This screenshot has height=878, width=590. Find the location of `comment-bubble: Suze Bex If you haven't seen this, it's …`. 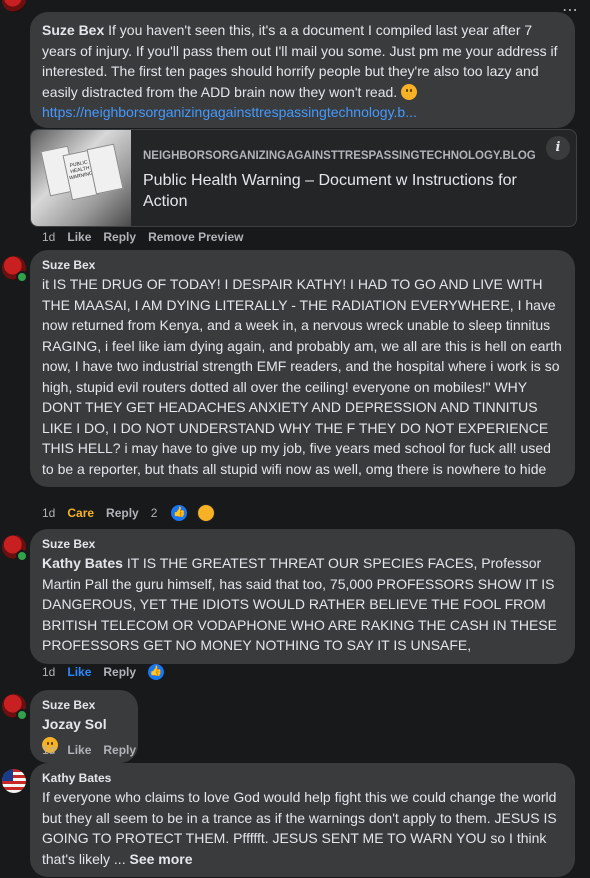

comment-bubble: Suze Bex If you haven't seen this, it's … is located at coordinates (302, 70).